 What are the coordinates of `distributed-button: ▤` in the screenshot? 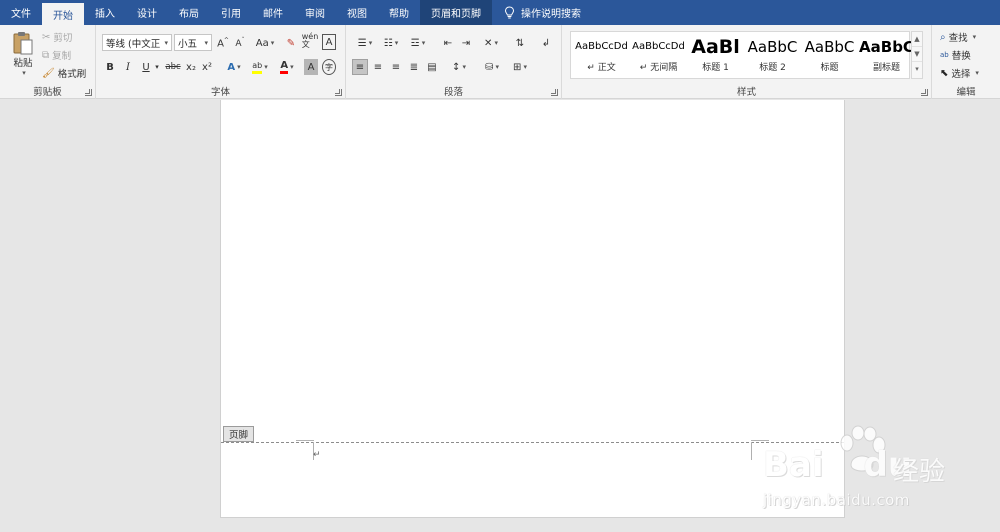 It's located at (432, 67).